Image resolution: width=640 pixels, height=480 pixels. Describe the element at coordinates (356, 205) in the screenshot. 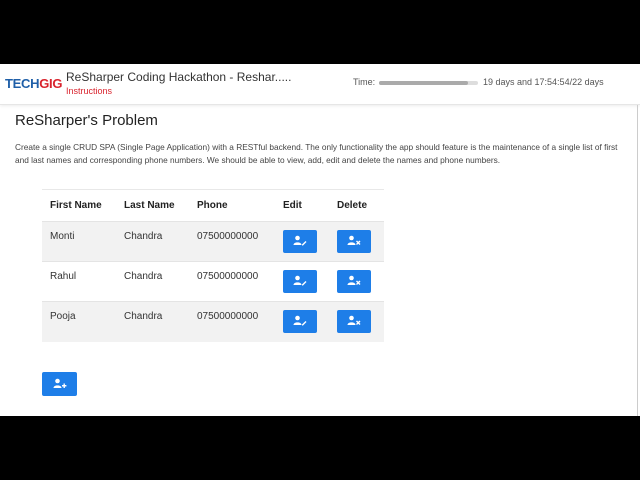

I see `header-delete: Delete` at that location.